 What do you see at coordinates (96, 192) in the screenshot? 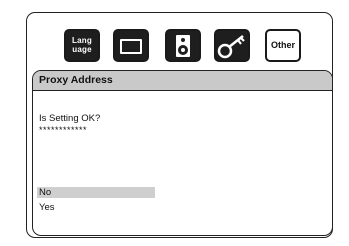
I see `option-no: No` at bounding box center [96, 192].